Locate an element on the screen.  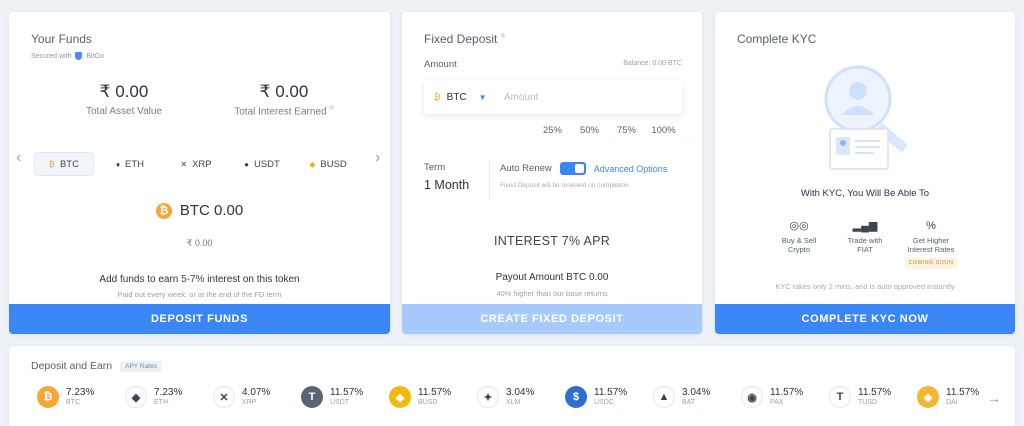
divider is located at coordinates (489, 179).